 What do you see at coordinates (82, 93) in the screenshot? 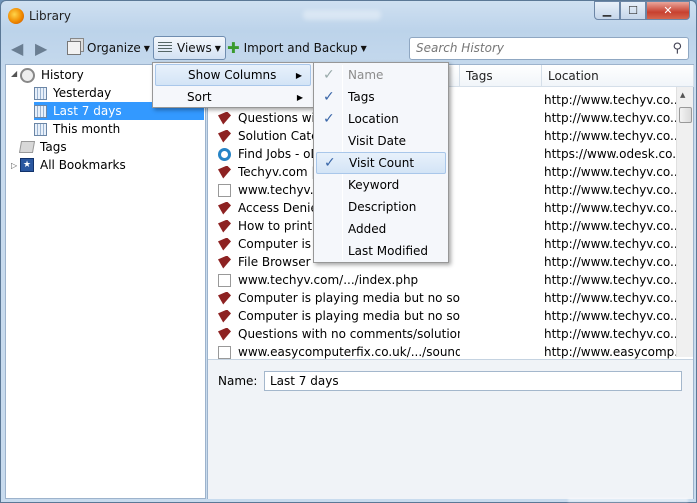
I see `tree-label: Yesterday` at bounding box center [82, 93].